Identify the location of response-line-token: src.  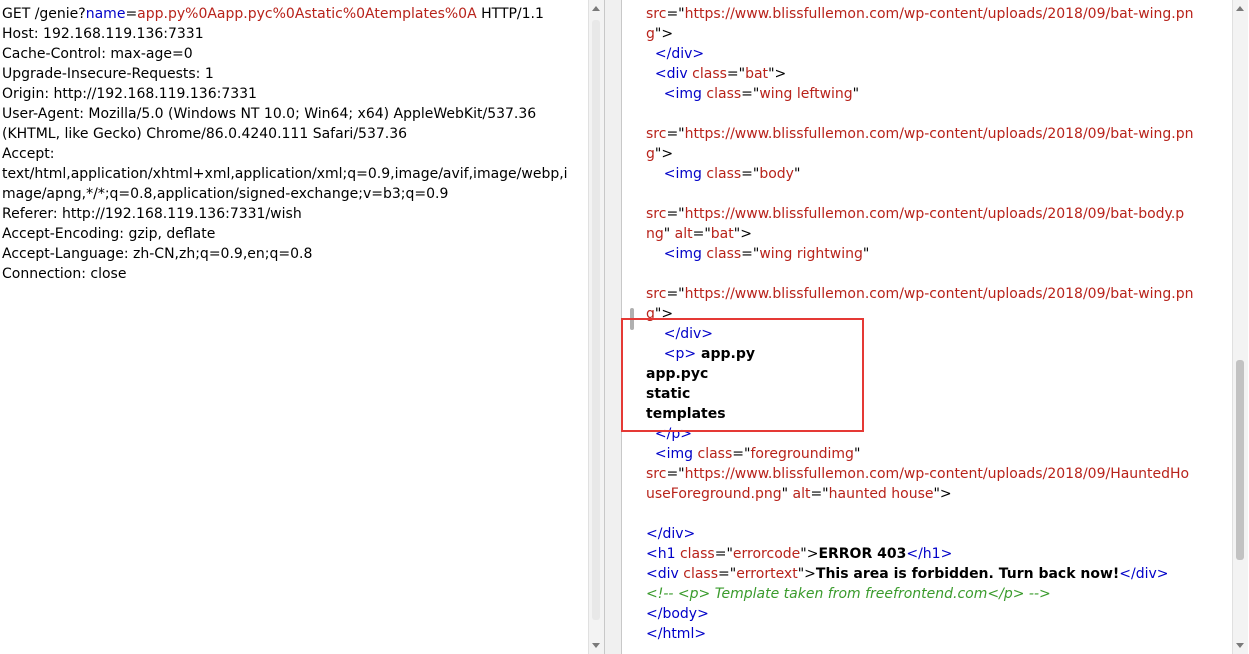
(656, 214).